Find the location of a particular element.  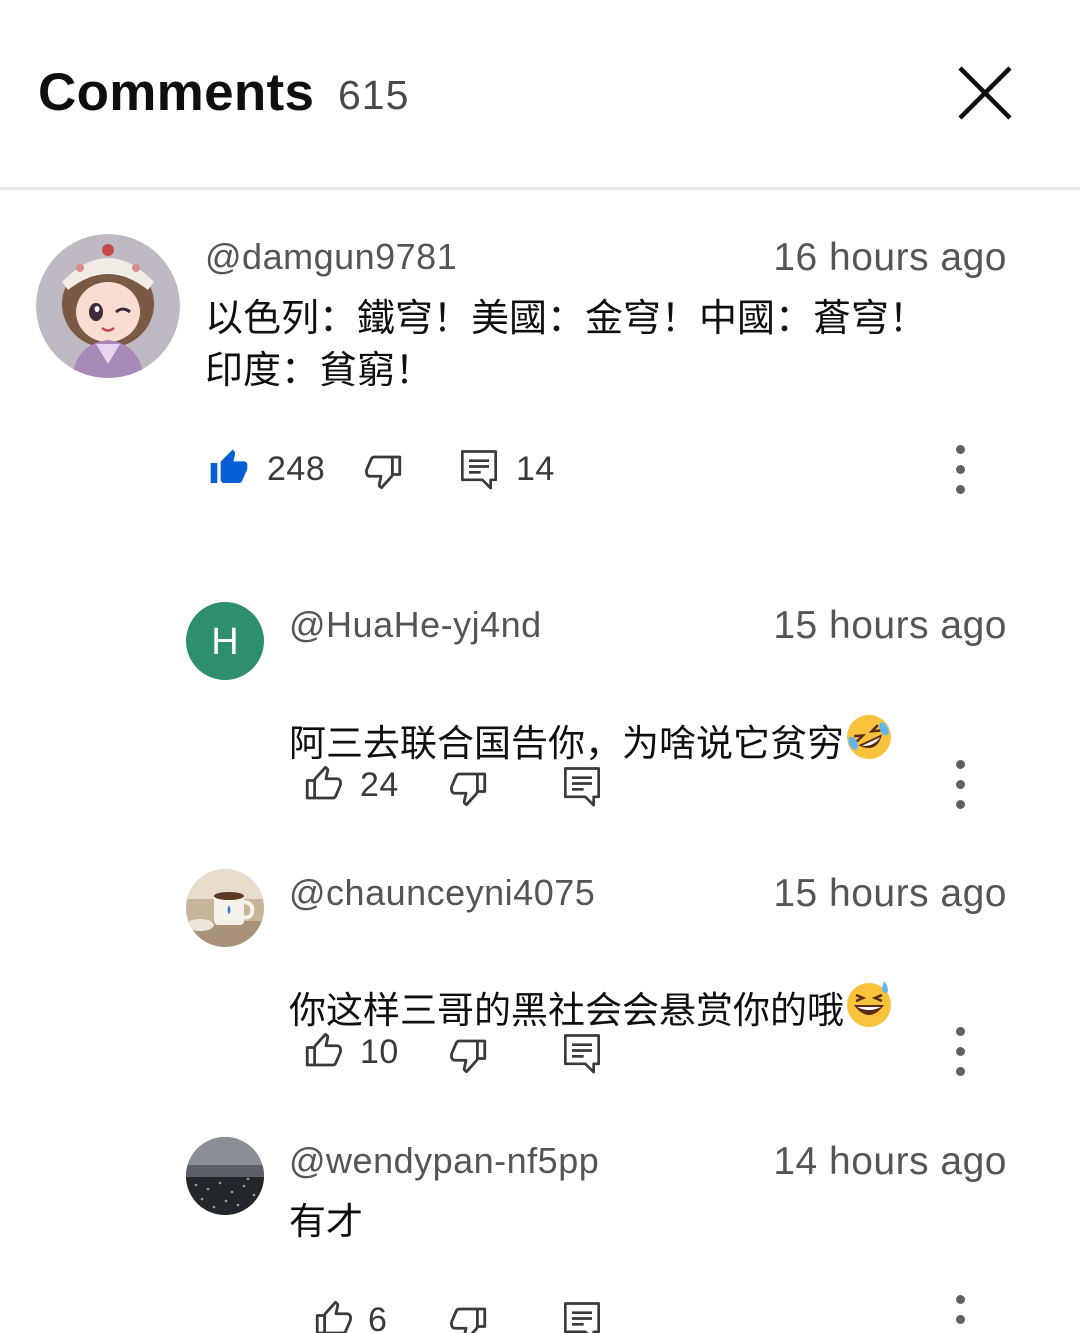

comment-text: 以色列：鐵穹！美國：金穹！中國：蒼穹！ 印度：貧窮！ is located at coordinates (566, 344).